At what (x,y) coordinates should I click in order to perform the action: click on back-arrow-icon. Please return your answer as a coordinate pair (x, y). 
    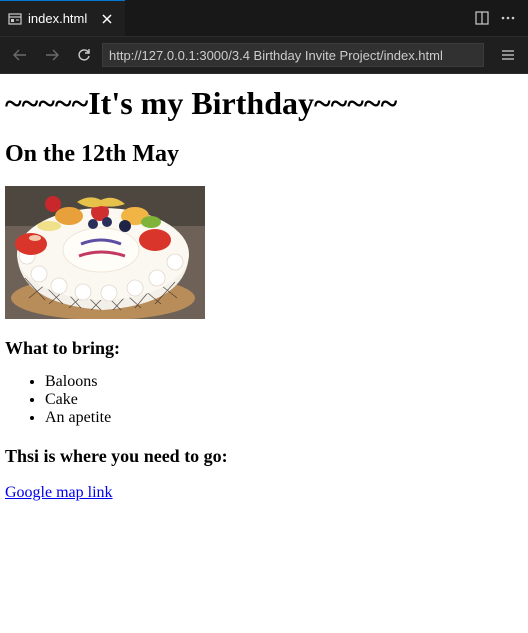
    Looking at the image, I should click on (20, 55).